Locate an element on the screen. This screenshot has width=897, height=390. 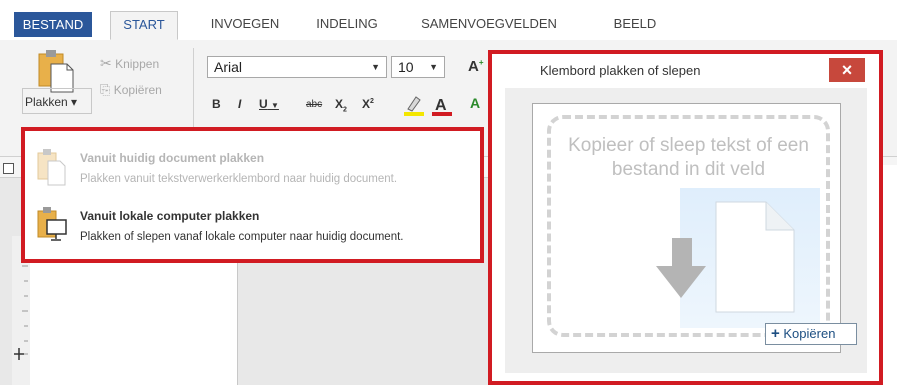
subscript-button: X2 is located at coordinates (341, 105).